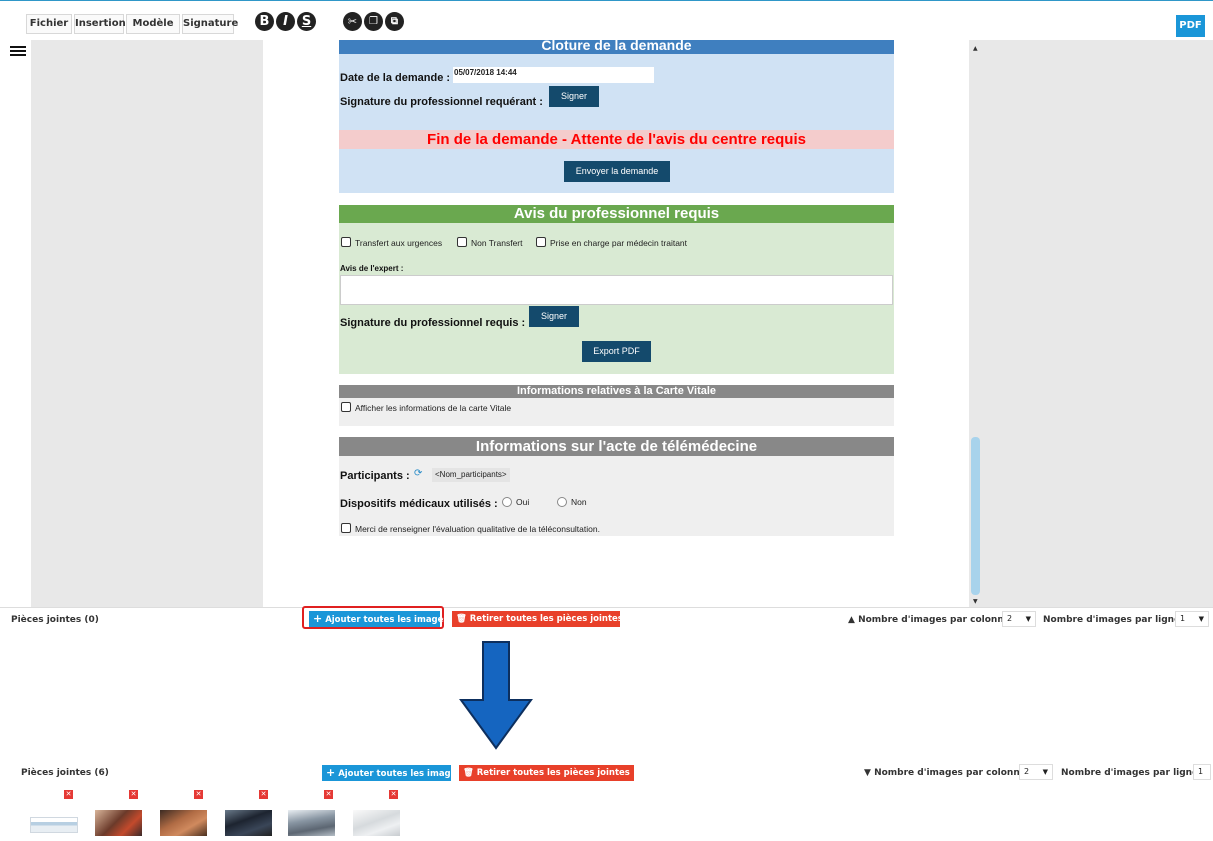  Describe the element at coordinates (1190, 26) in the screenshot. I see `pdf-button: PDF` at that location.